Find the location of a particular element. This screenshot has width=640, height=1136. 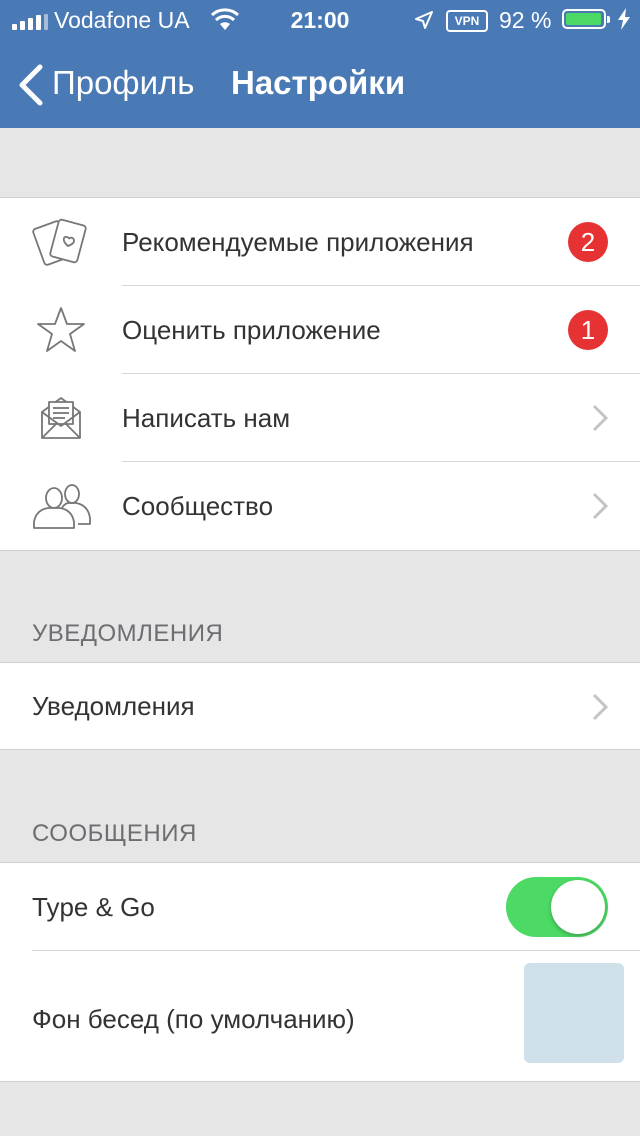

rate-app-row: Оценить приложение 1 is located at coordinates (320, 330).